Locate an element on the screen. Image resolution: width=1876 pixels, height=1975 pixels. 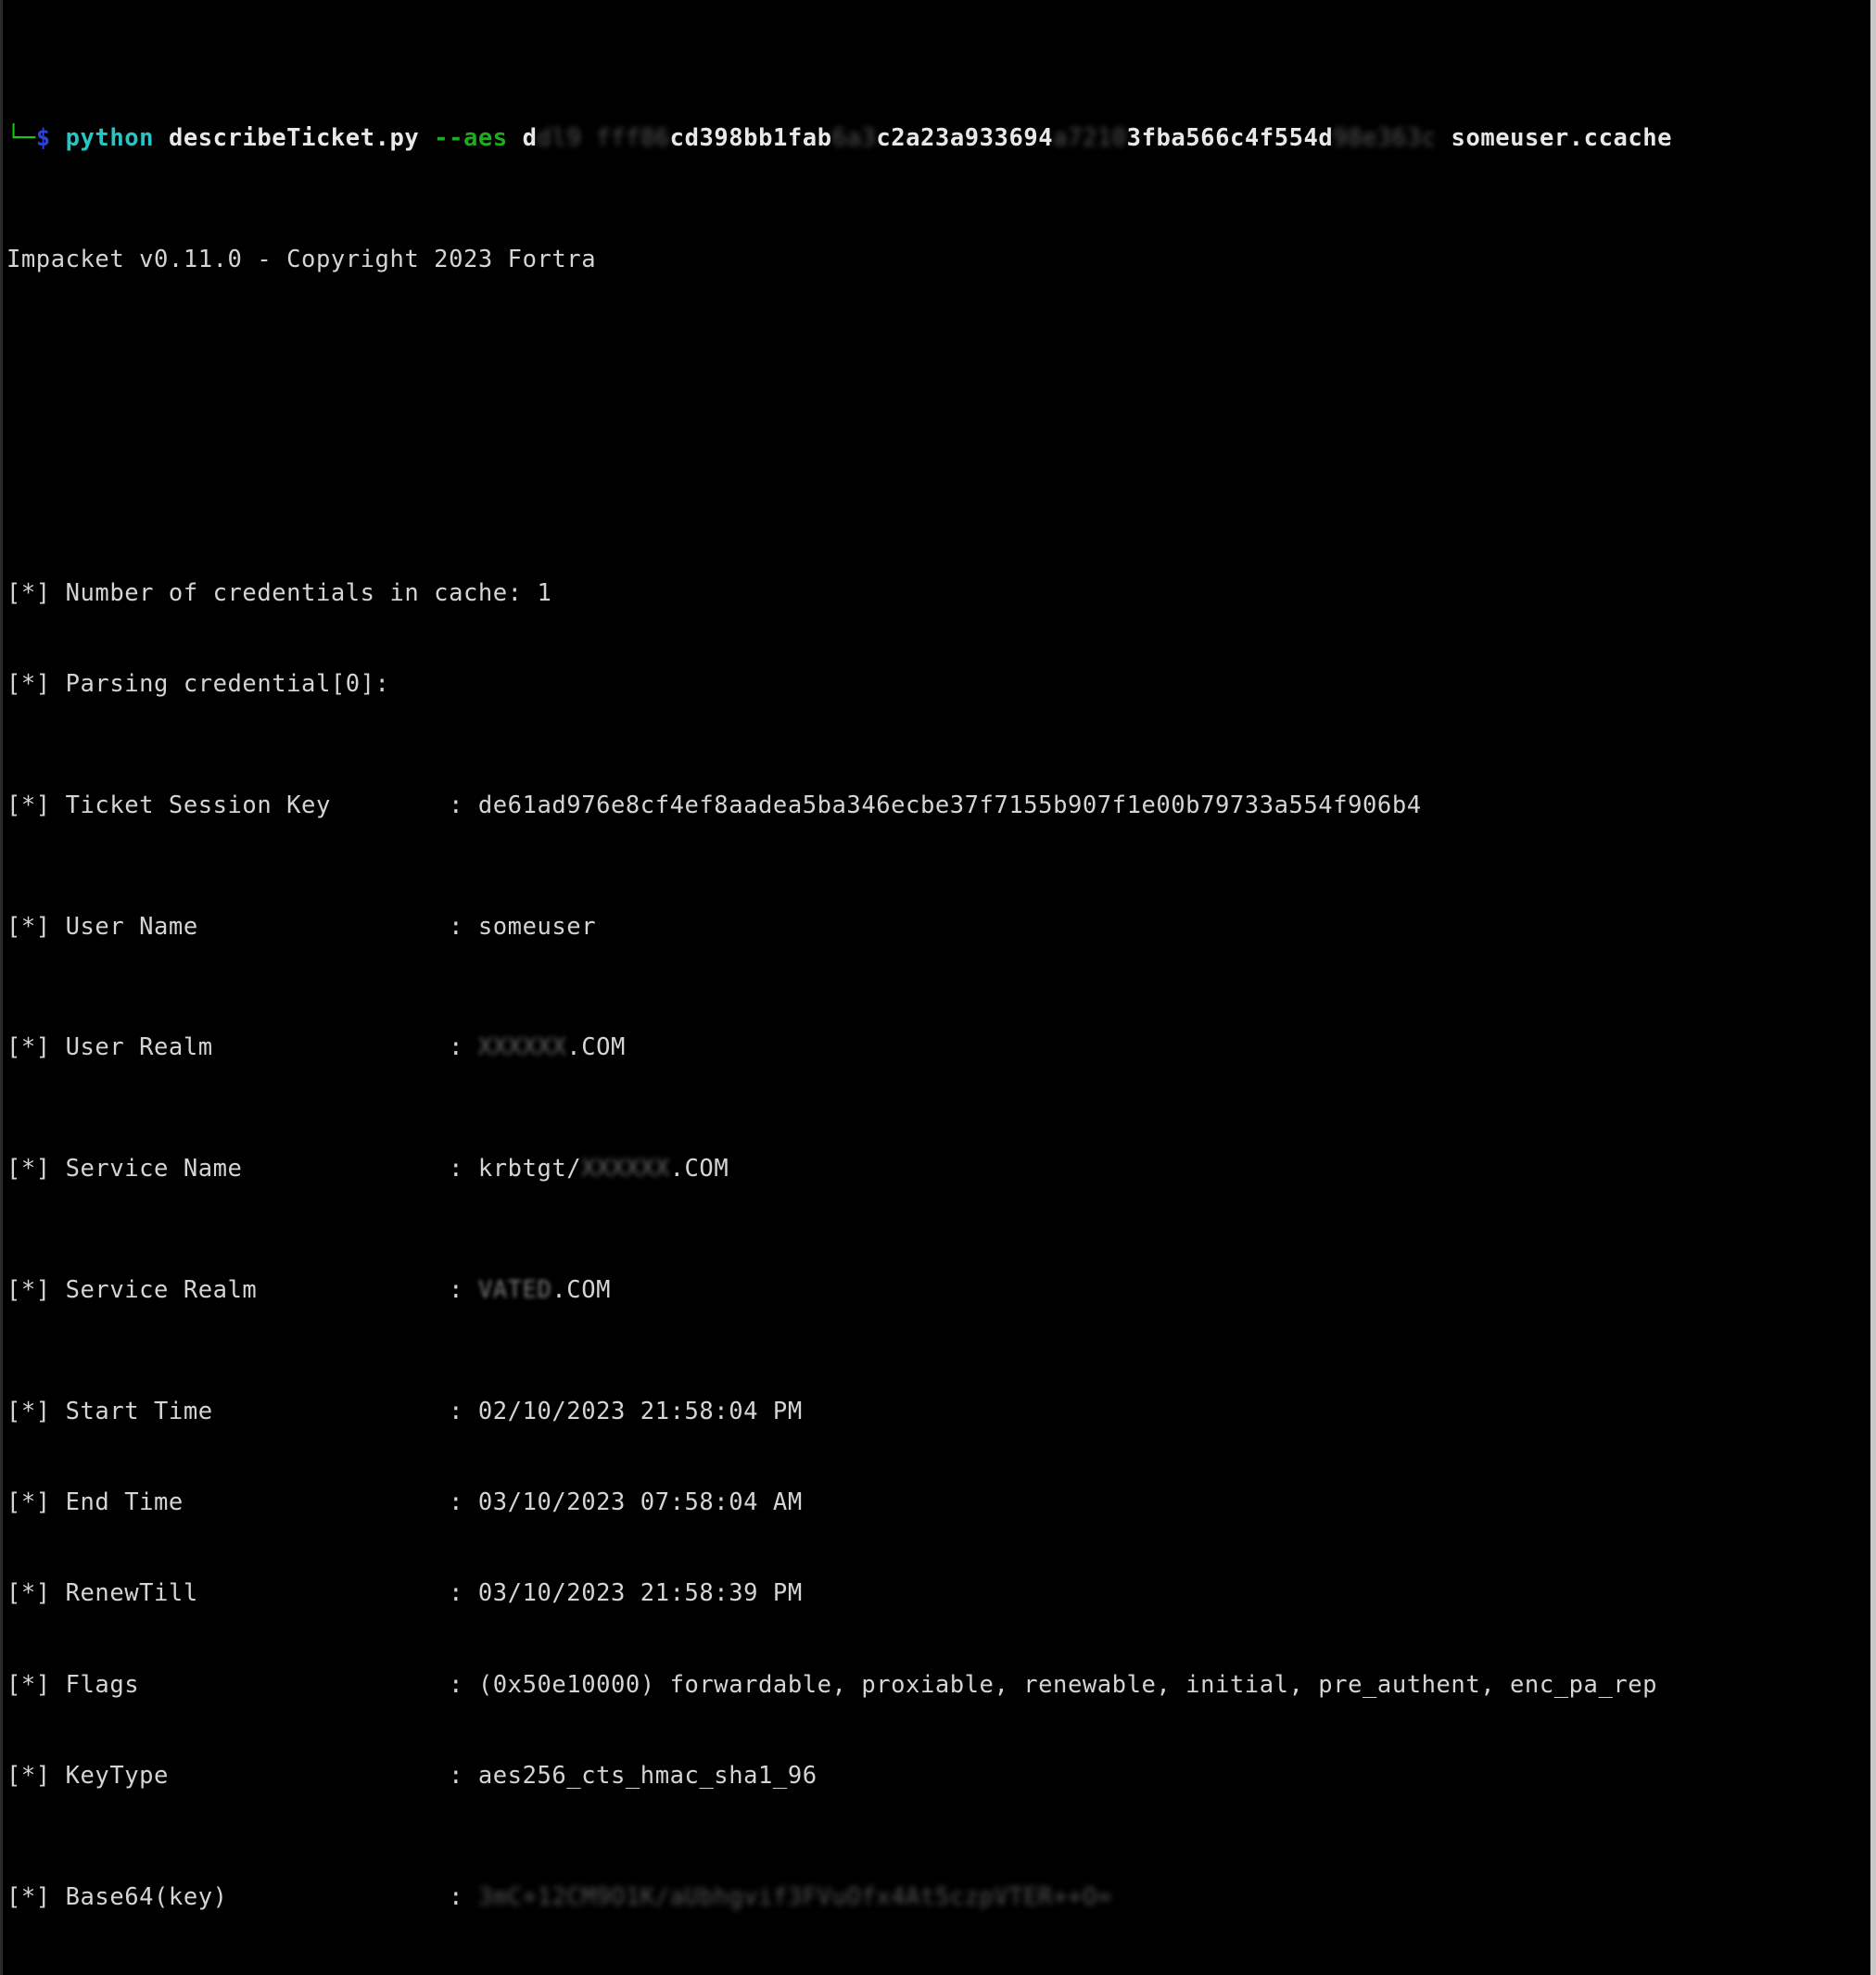
line-service-realm: [*] Service Realm : VATED.COM is located at coordinates (854, 1290).